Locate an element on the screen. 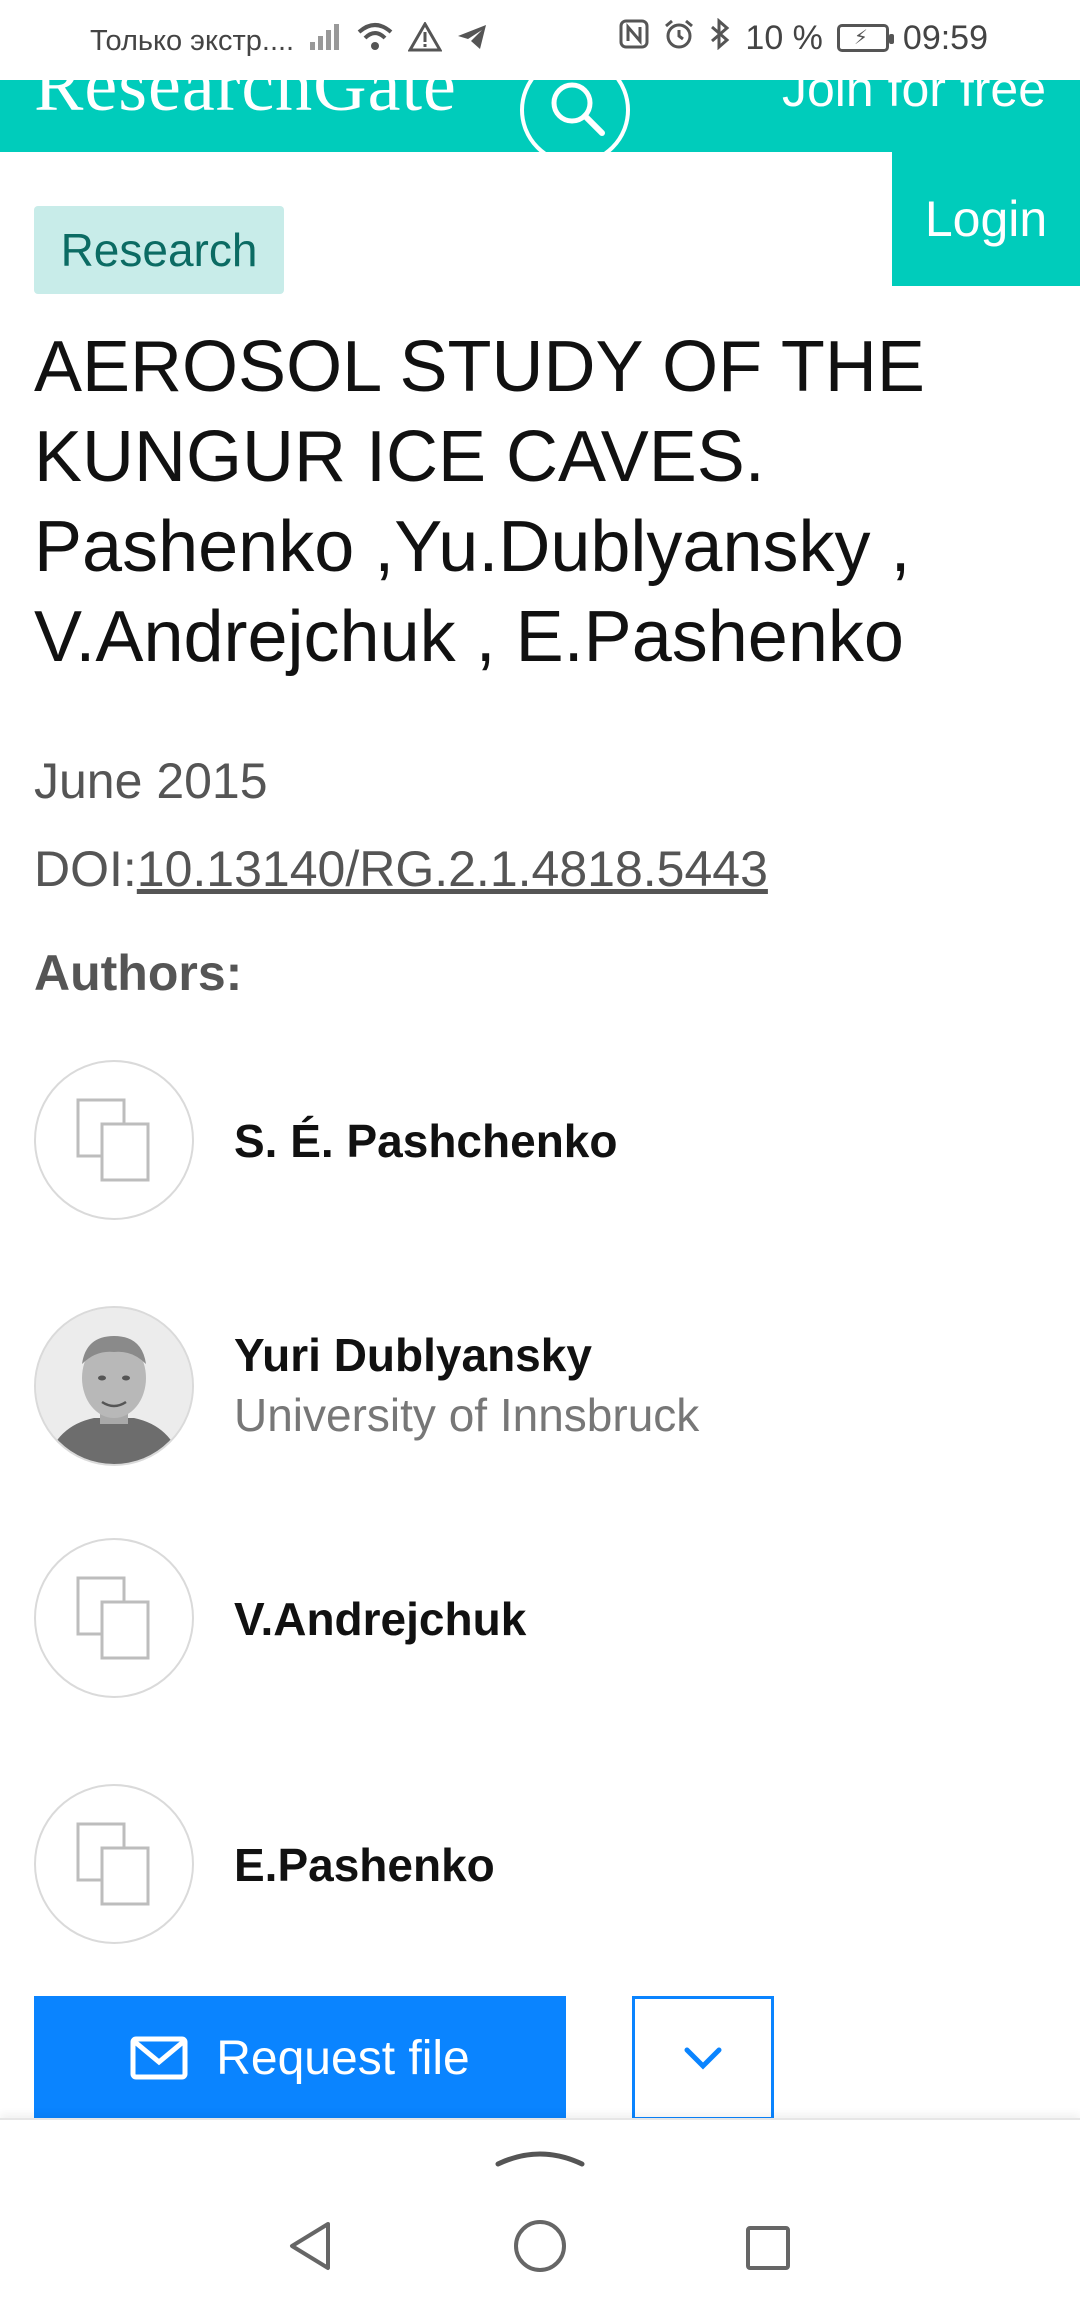 This screenshot has width=1080, height=2314. status-right: 10 % ⚡ 09:59 is located at coordinates (803, 37).